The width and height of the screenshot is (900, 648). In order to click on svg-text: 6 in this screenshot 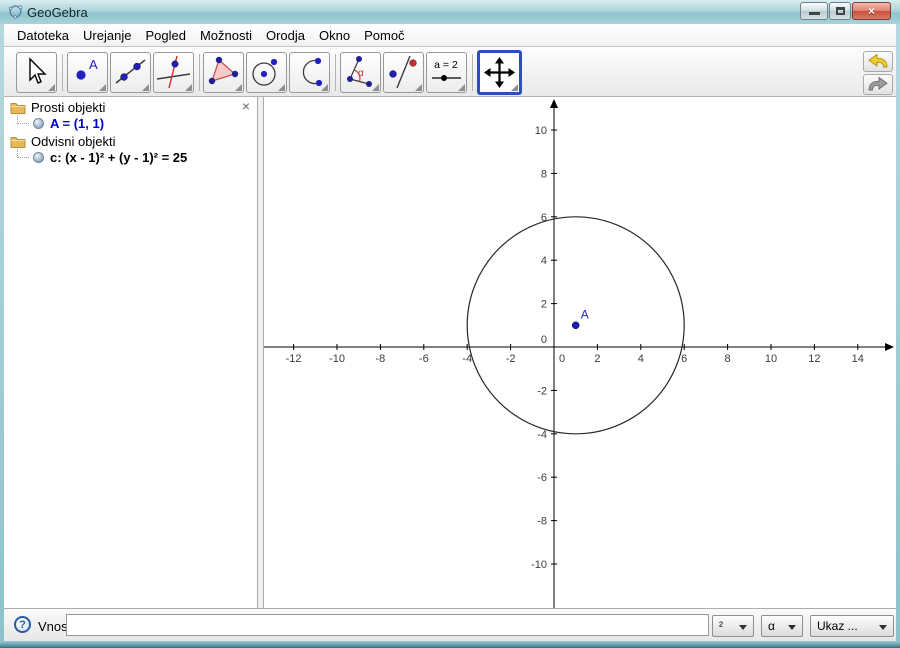, I will do `click(684, 359)`.